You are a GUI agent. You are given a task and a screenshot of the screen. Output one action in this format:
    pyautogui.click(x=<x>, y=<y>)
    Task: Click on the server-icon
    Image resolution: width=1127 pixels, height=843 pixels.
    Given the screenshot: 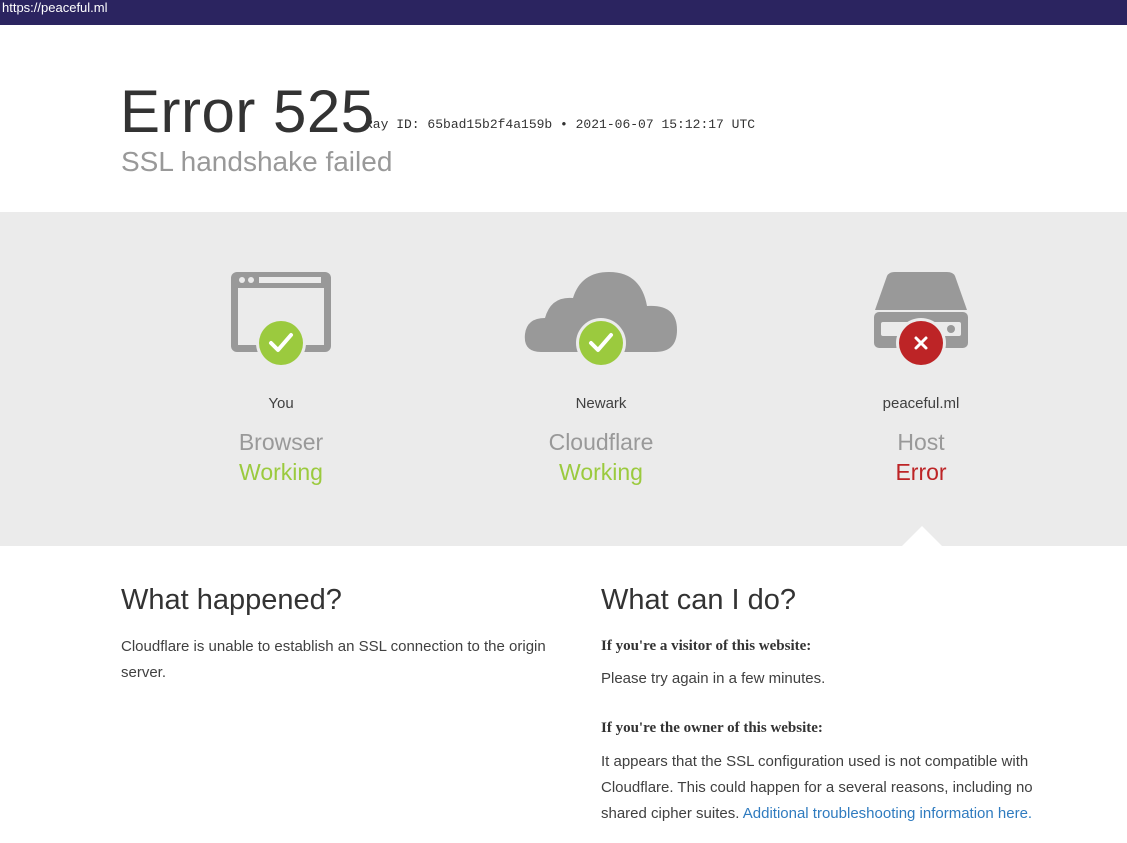 What is the action you would take?
    pyautogui.click(x=921, y=320)
    